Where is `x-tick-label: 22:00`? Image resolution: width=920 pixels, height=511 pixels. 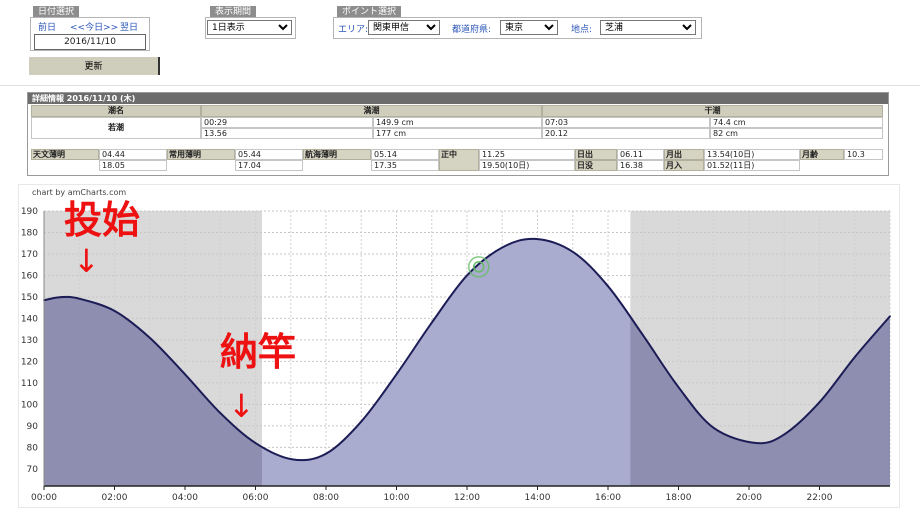
x-tick-label: 22:00 is located at coordinates (820, 498).